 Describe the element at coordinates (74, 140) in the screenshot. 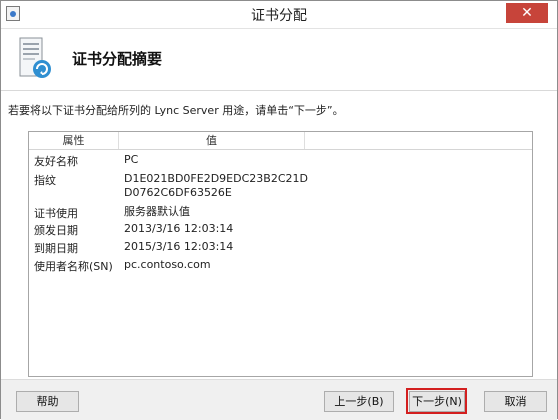

I see `column-header-property: 属性` at that location.